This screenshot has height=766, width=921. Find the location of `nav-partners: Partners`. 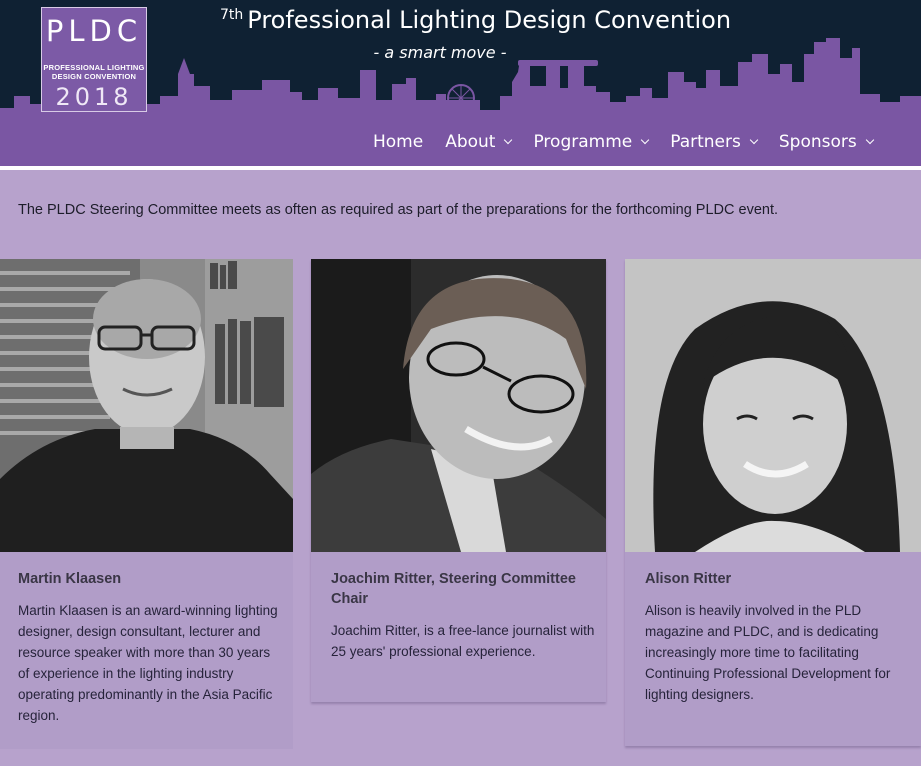

nav-partners: Partners is located at coordinates (713, 142).